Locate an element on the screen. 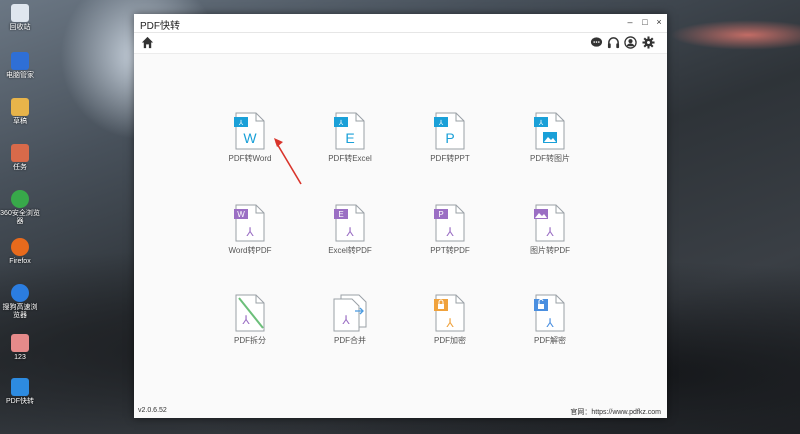 This screenshot has width=800, height=434. desktop-icon-recycle-bin: 回收站 is located at coordinates (20, 18).